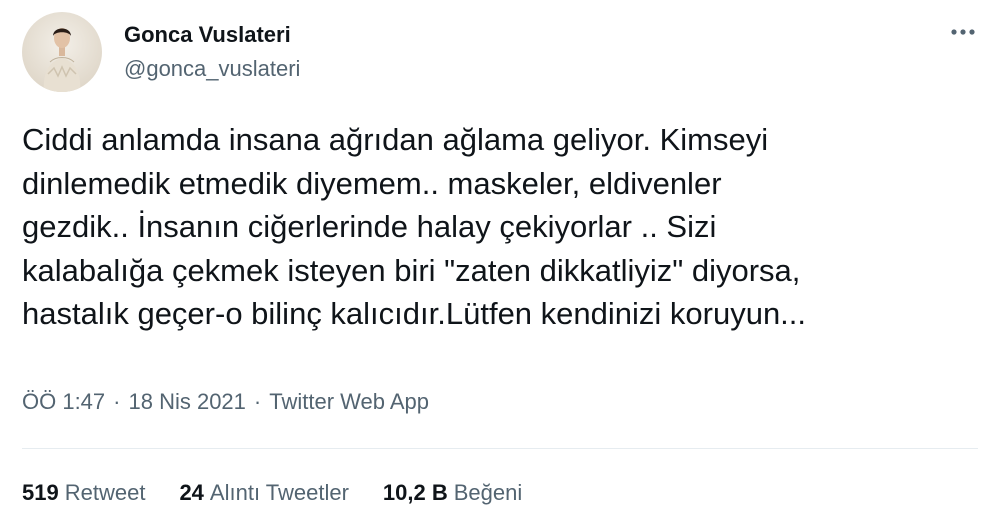 The height and width of the screenshot is (531, 1000). Describe the element at coordinates (212, 35) in the screenshot. I see `display-name: Gonca Vuslateri` at that location.